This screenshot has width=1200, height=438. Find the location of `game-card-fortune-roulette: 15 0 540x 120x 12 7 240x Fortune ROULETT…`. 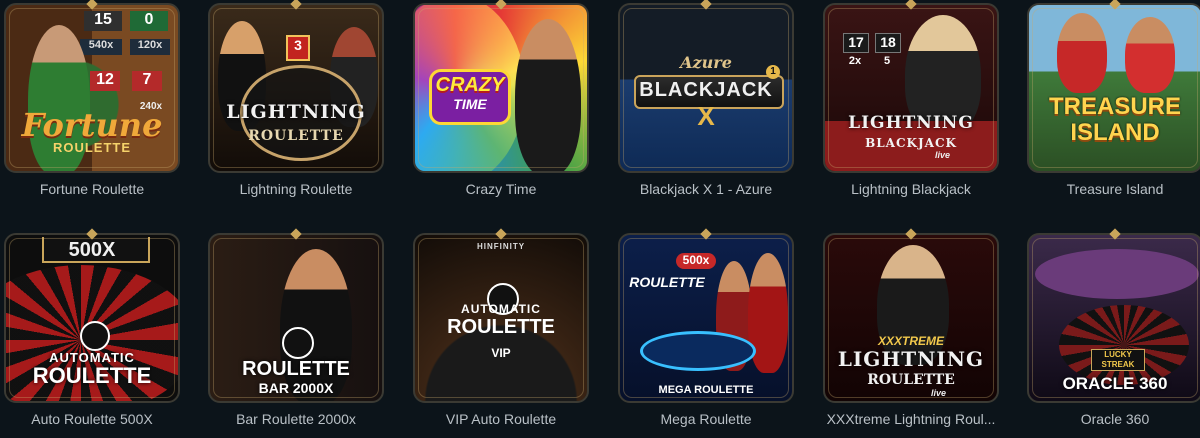

game-card-fortune-roulette: 15 0 540x 120x 12 7 240x Fortune ROULETT… is located at coordinates (92, 104).